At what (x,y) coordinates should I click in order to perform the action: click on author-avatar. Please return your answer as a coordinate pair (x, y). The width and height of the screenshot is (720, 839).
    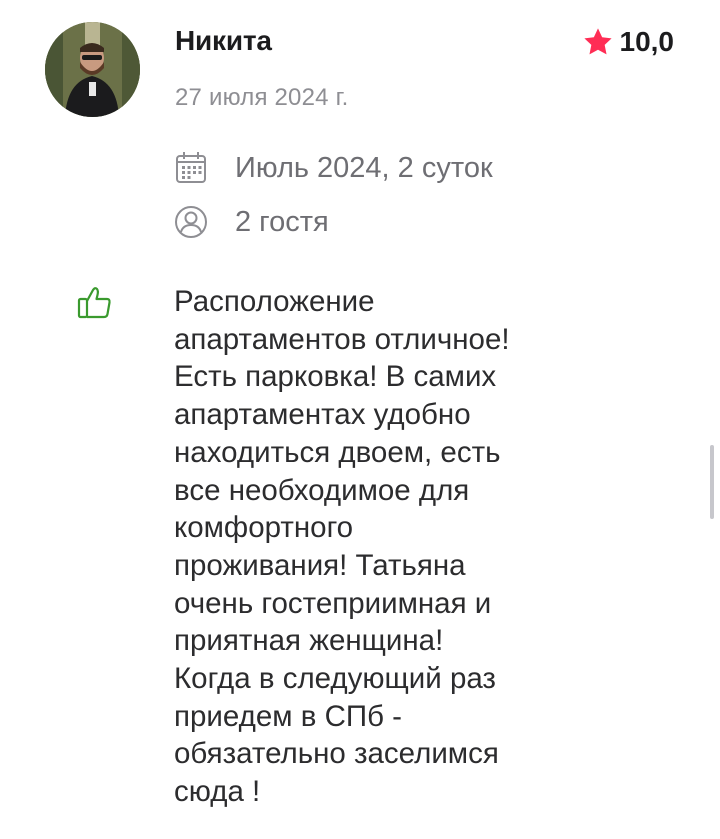
    Looking at the image, I should click on (92, 69).